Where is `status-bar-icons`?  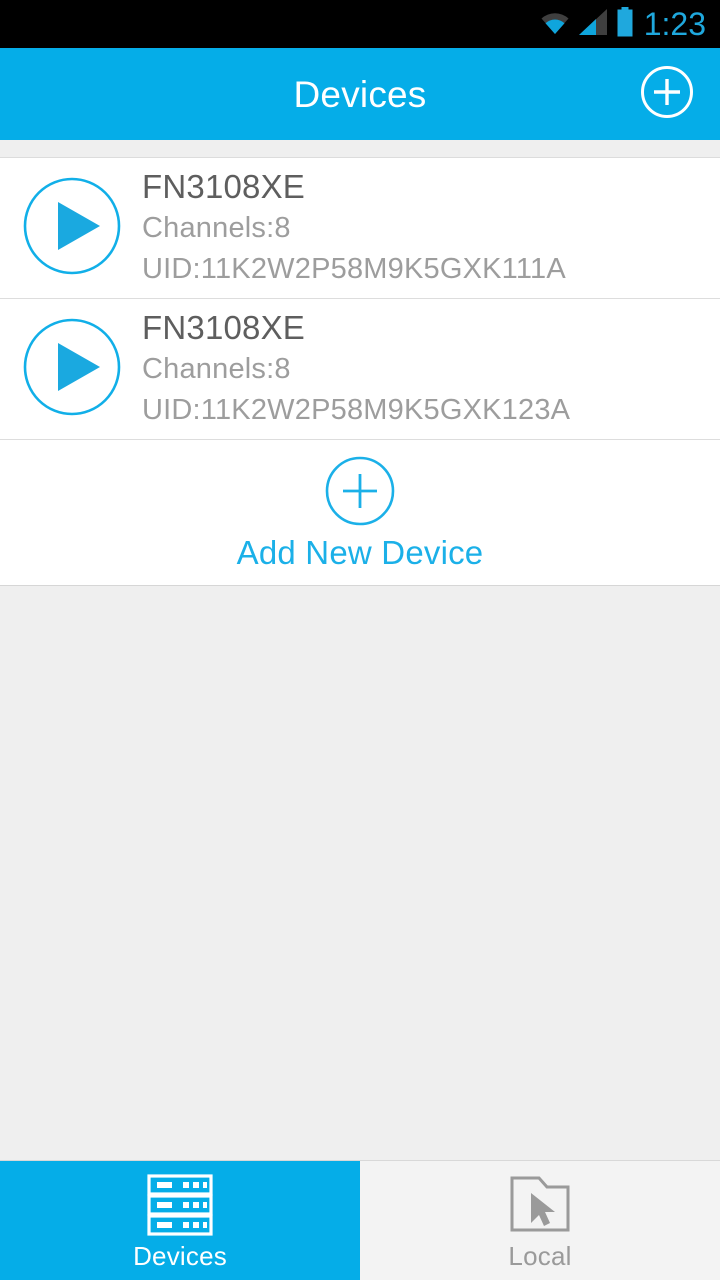
status-bar-icons is located at coordinates (586, 24).